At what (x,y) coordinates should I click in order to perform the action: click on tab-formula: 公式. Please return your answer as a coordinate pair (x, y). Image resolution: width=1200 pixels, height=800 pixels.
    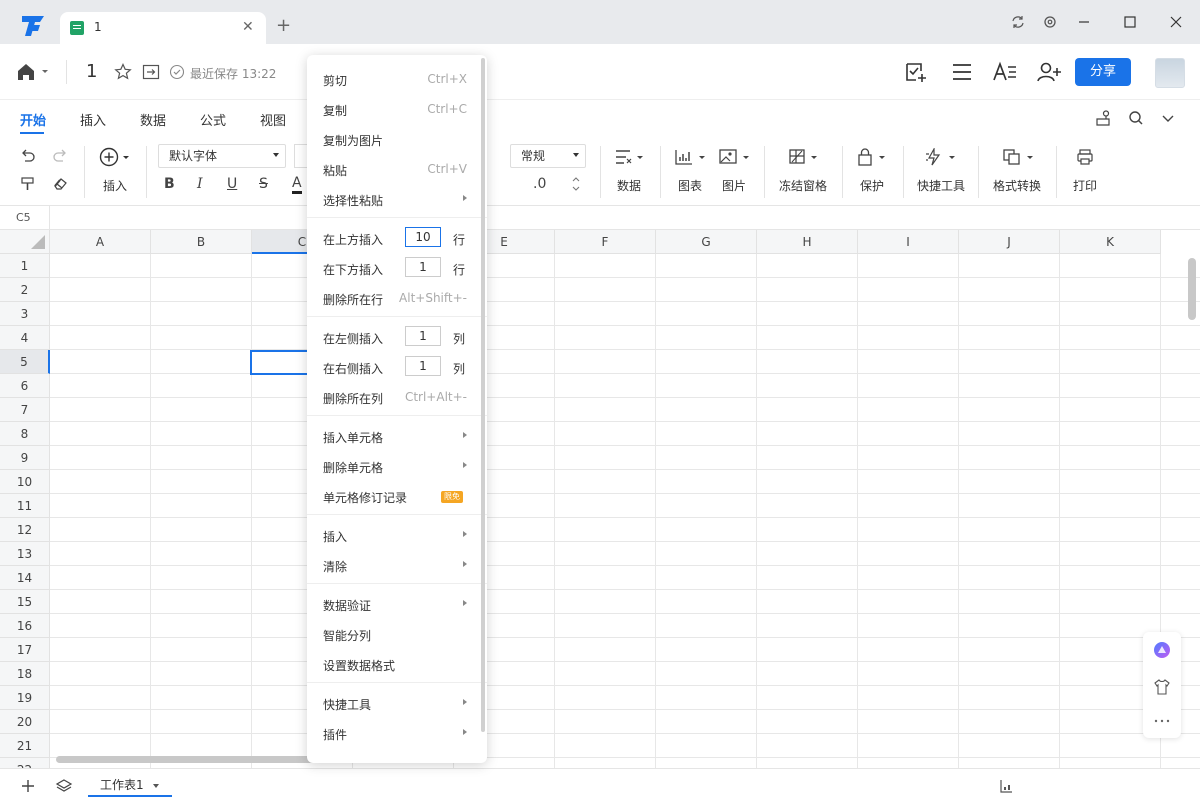
    Looking at the image, I should click on (213, 119).